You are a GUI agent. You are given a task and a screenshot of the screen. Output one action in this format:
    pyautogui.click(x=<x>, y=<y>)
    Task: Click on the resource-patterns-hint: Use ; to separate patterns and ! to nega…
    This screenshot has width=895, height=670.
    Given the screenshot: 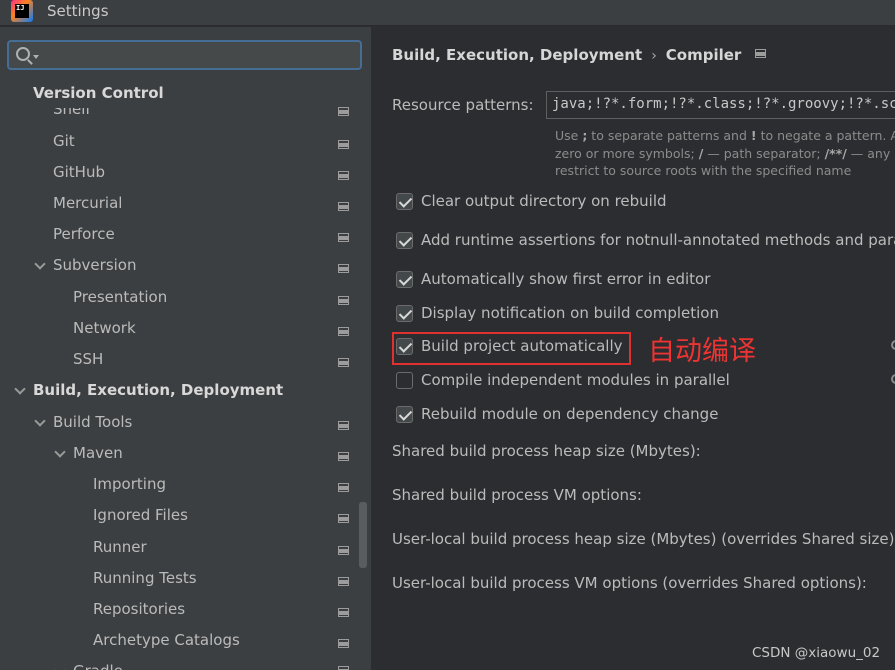 What is the action you would take?
    pyautogui.click(x=725, y=153)
    